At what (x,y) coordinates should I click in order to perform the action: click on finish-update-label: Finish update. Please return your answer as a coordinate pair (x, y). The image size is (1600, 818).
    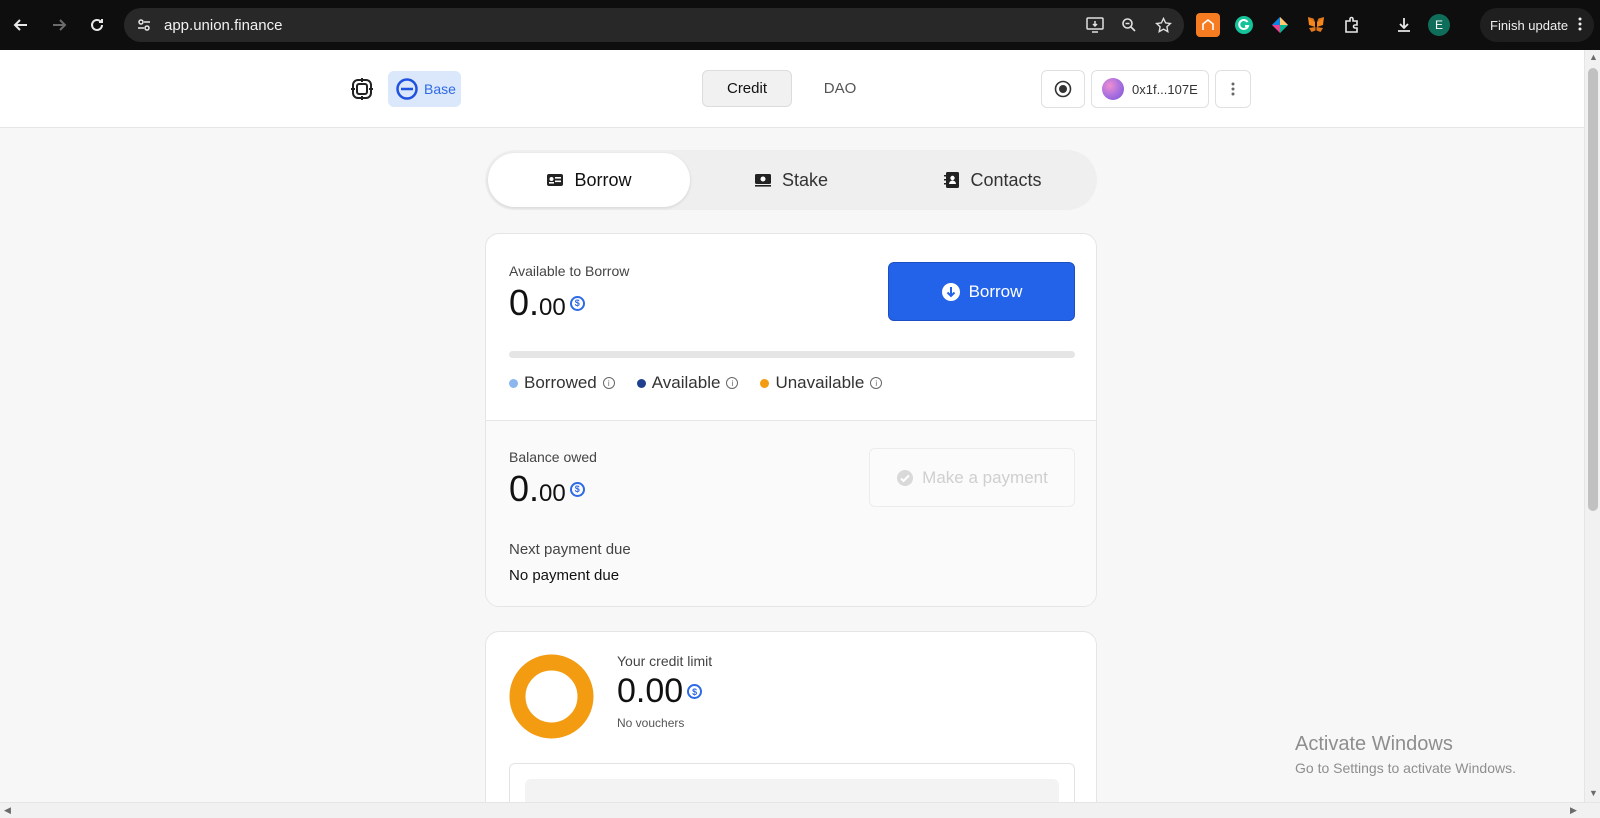
    Looking at the image, I should click on (1529, 25).